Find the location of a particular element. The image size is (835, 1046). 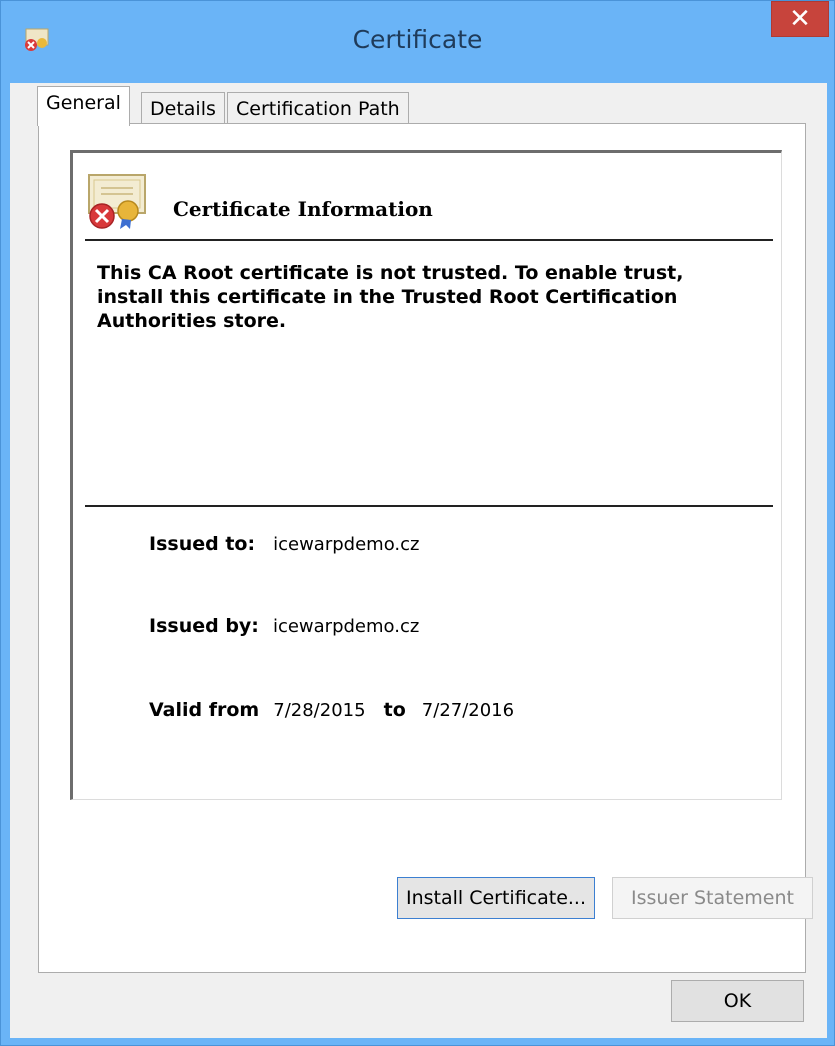

issued-by-row: Issued by: icewarpdemo.cz is located at coordinates (284, 626).